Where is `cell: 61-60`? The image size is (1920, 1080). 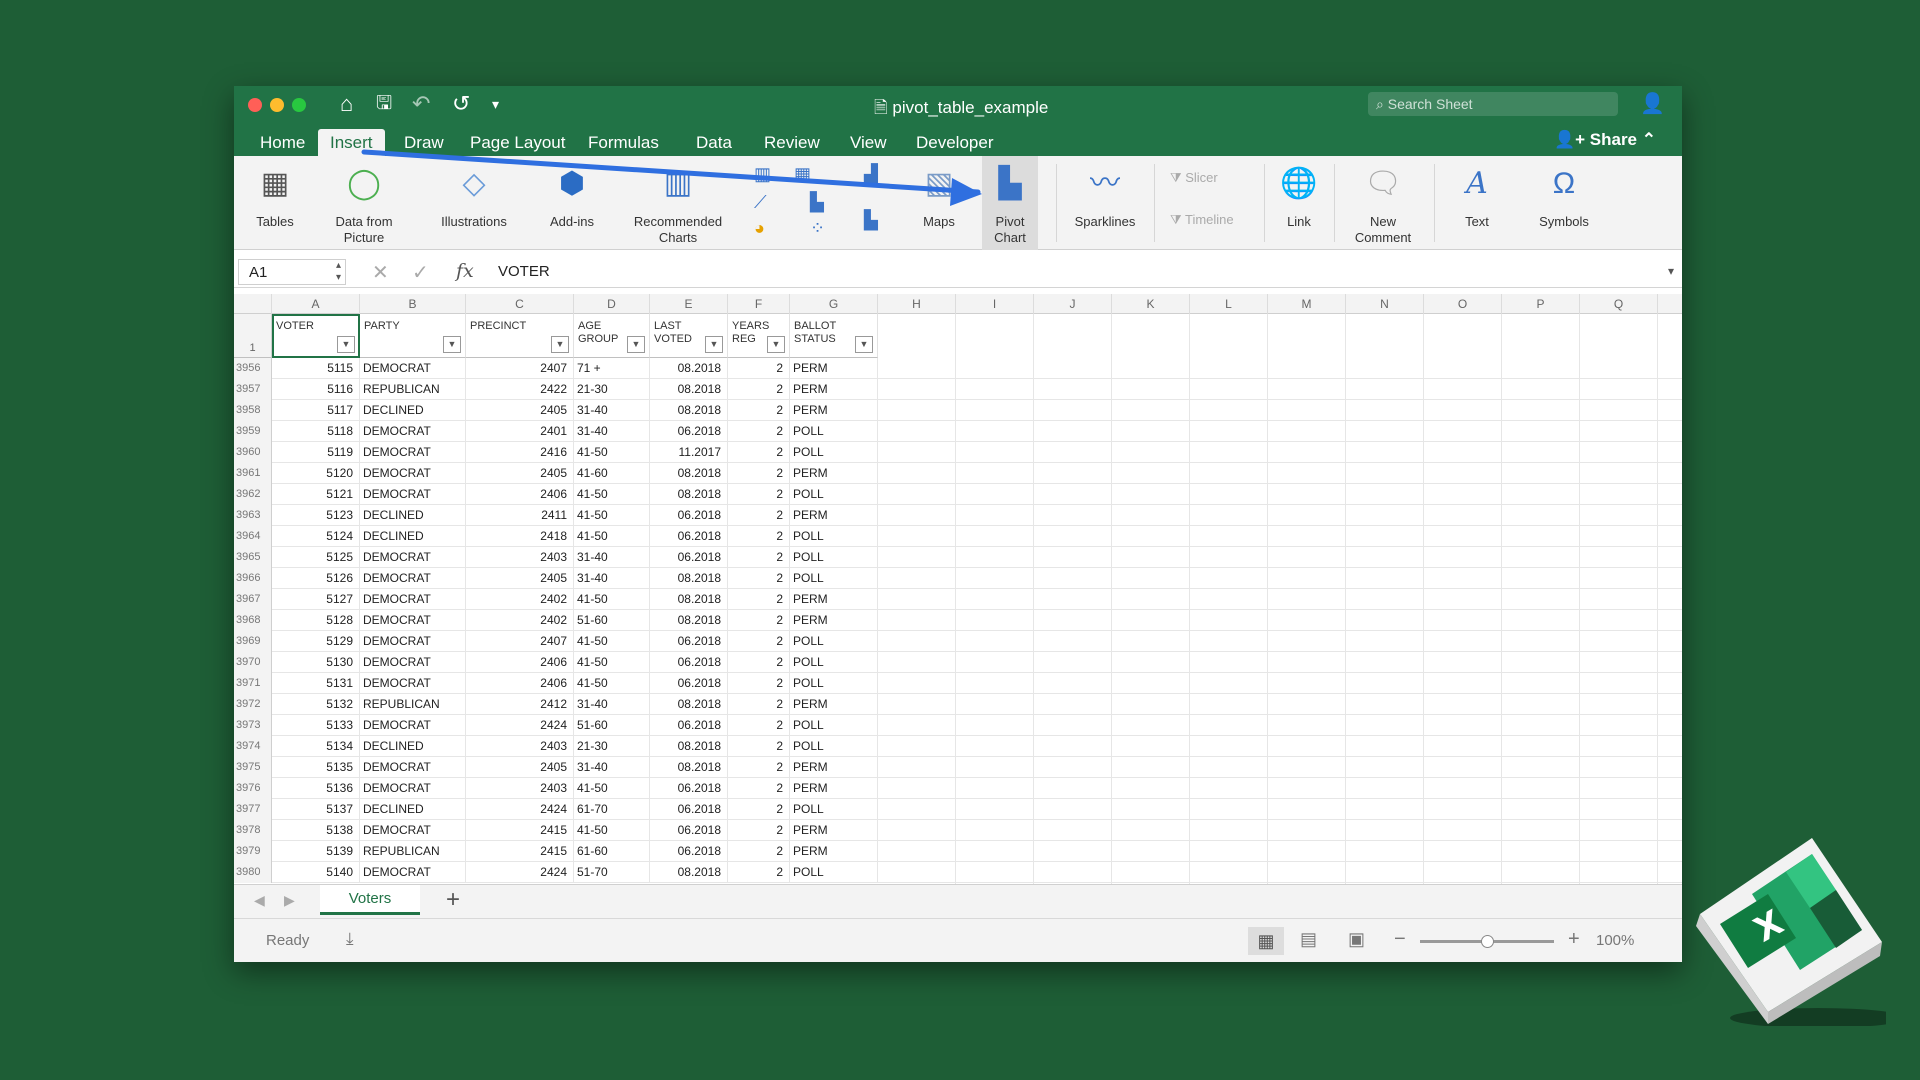 cell: 61-60 is located at coordinates (612, 851).